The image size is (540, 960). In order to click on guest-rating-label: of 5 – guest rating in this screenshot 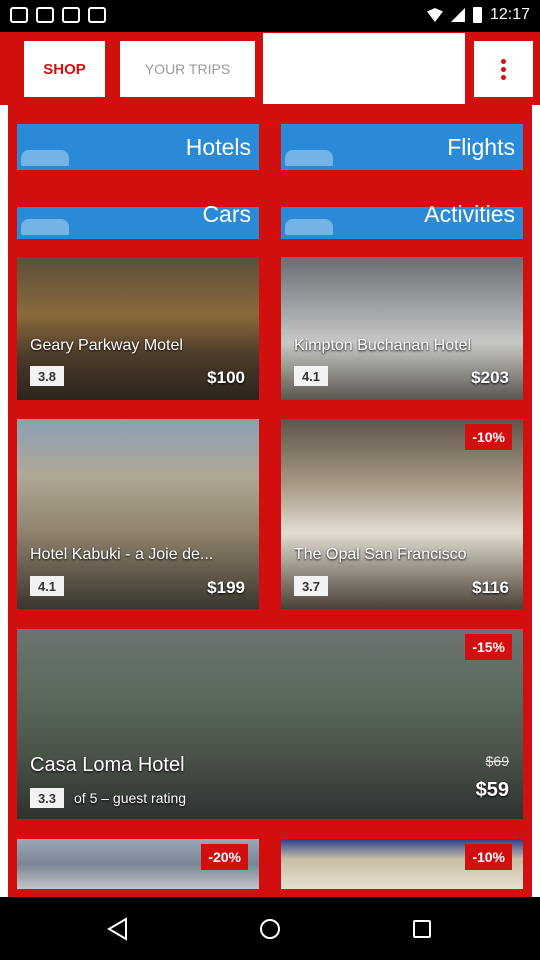, I will do `click(130, 798)`.